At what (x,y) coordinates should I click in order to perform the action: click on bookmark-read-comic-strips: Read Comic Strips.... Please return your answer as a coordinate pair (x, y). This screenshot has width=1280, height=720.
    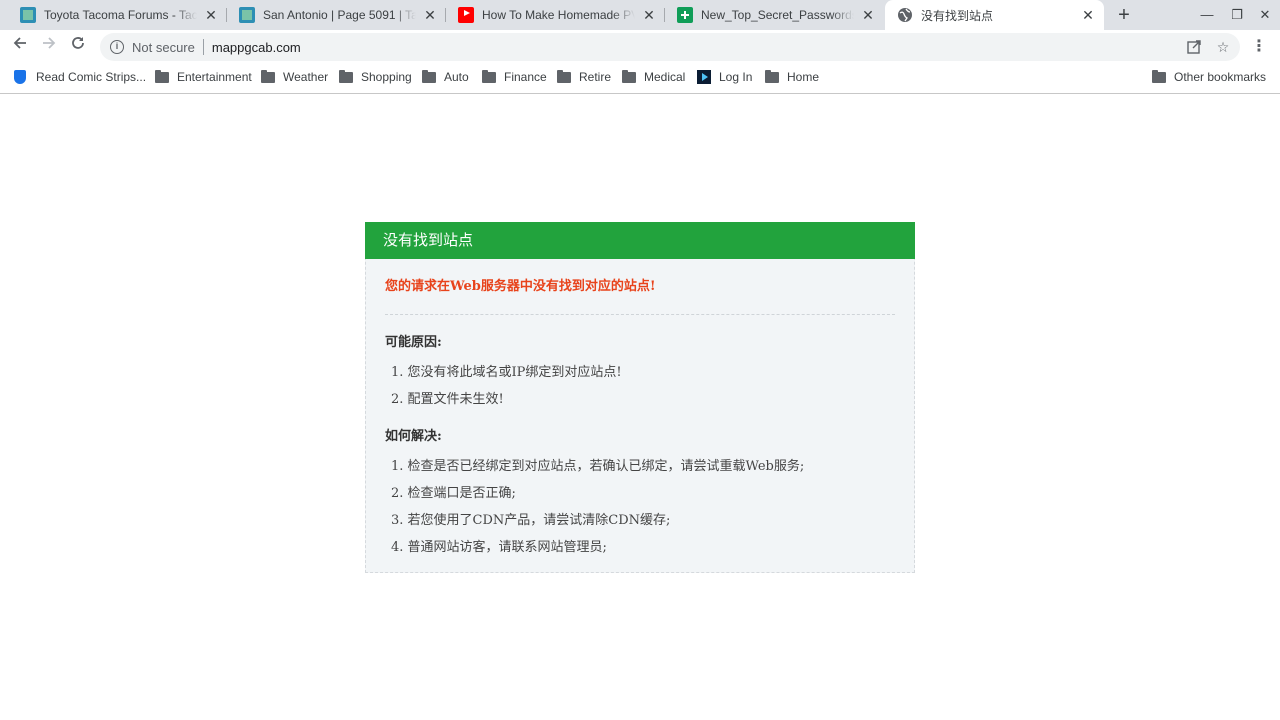
    Looking at the image, I should click on (80, 77).